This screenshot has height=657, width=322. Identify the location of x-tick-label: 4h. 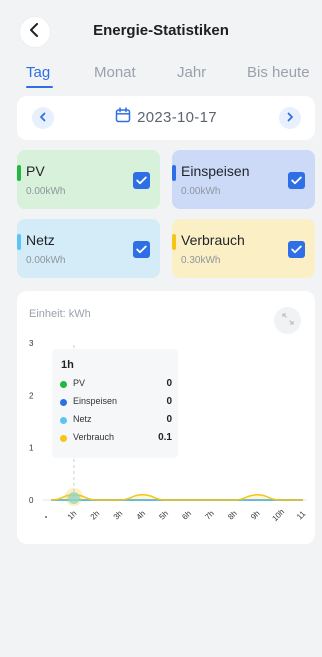
(141, 515).